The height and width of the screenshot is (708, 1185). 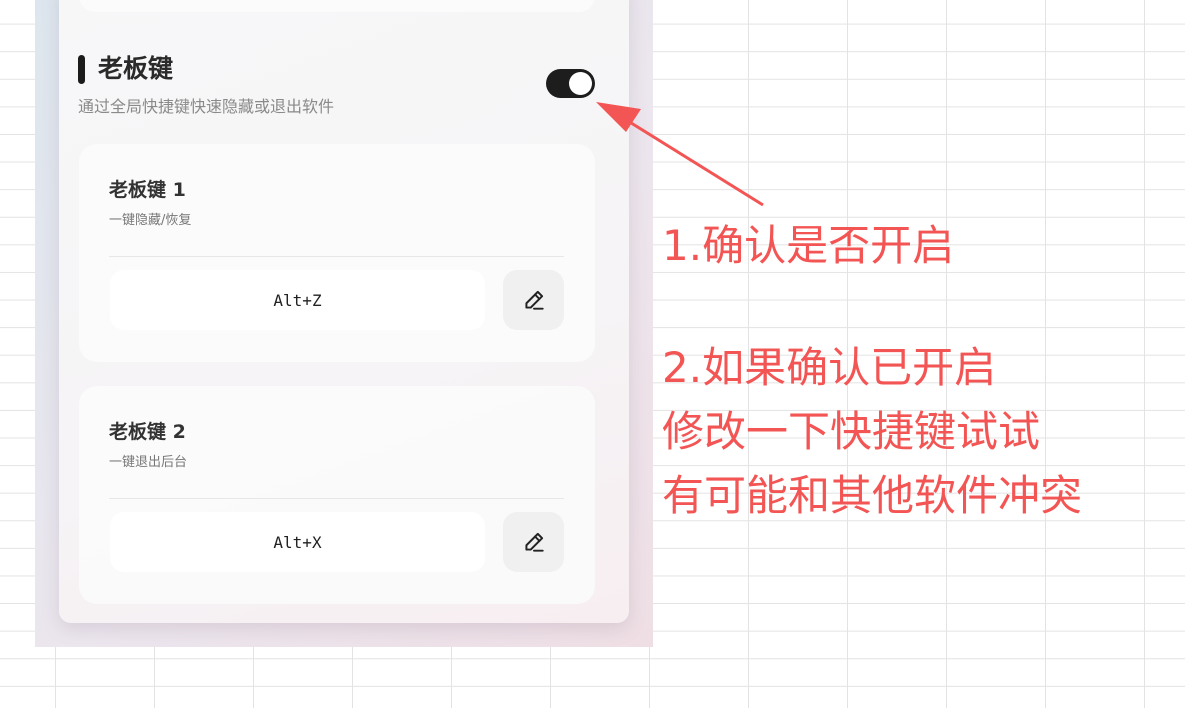 What do you see at coordinates (829, 367) in the screenshot?
I see `annotation-step2-line1: 2.如果确认已开启` at bounding box center [829, 367].